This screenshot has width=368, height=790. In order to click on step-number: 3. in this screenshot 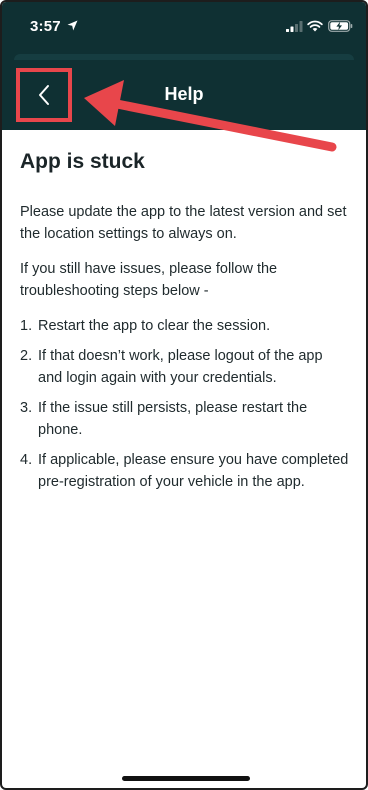, I will do `click(26, 408)`.